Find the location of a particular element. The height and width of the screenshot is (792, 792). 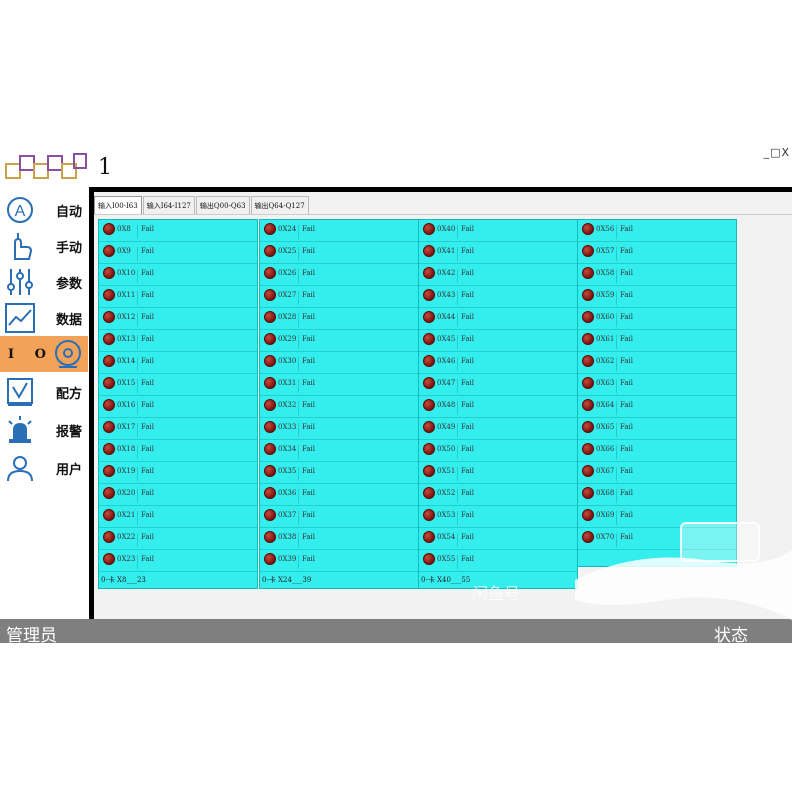

io-row: 0X31 Fail is located at coordinates (339, 385).